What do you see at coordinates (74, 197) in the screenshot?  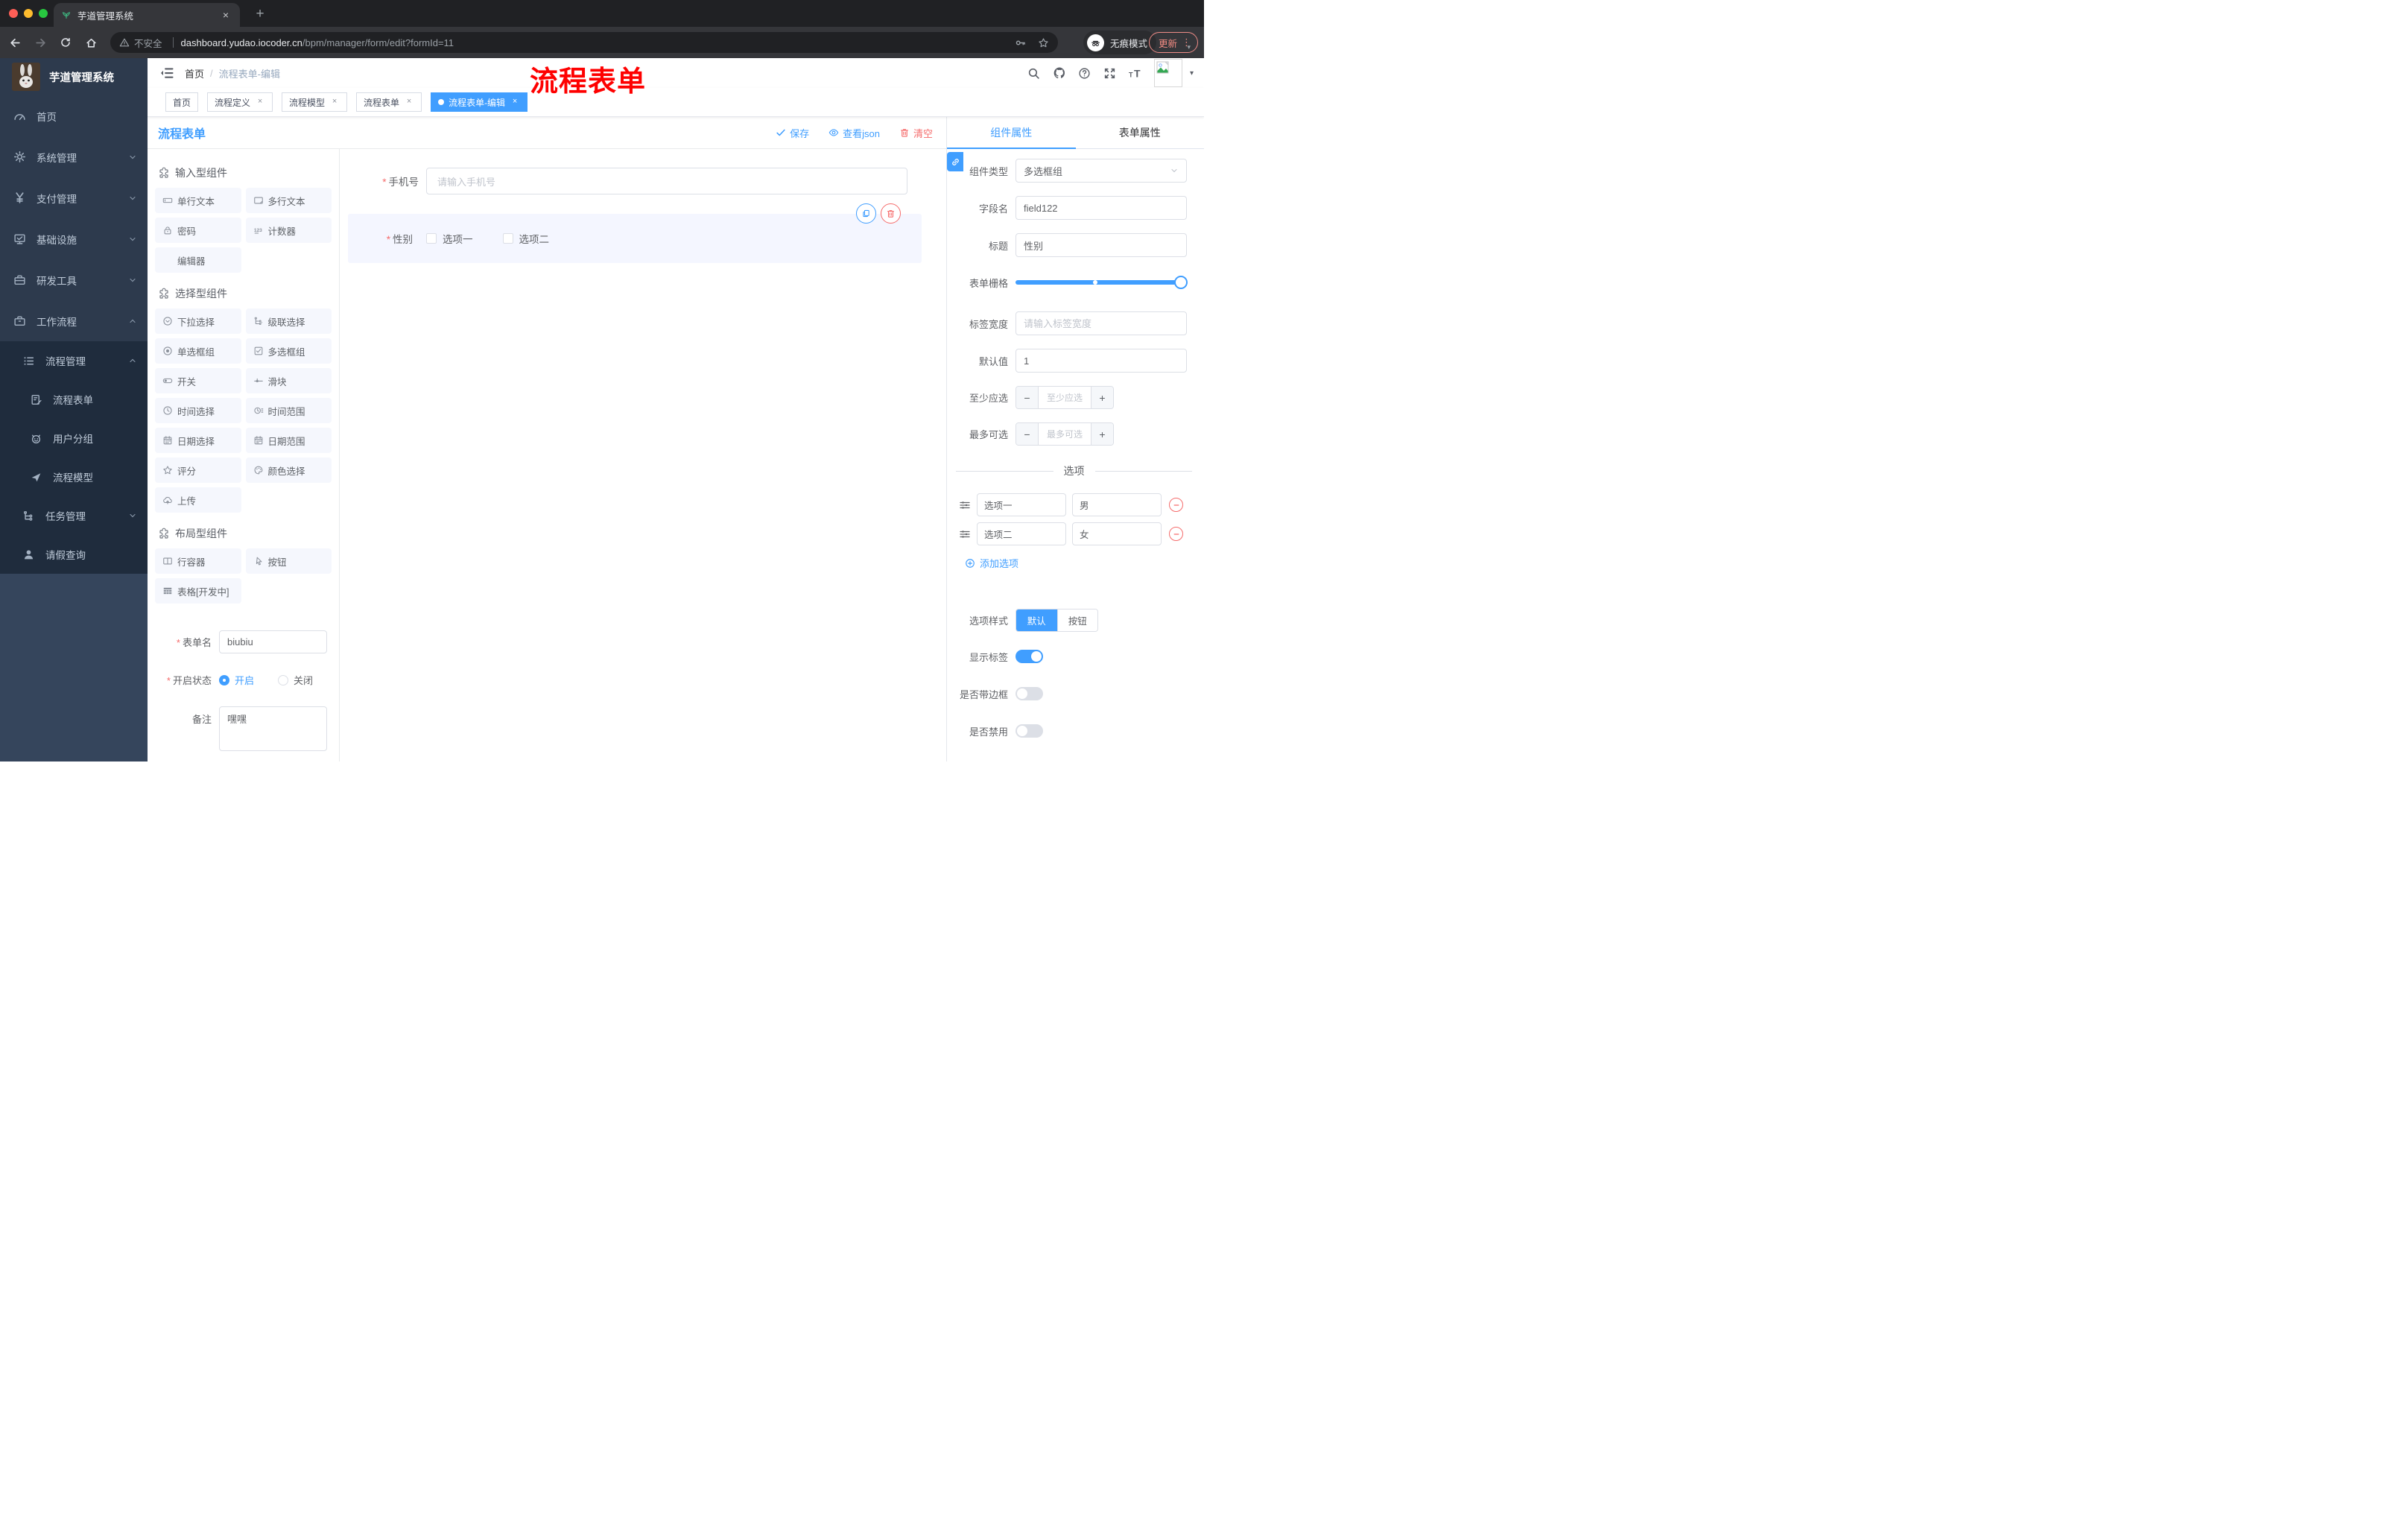 I see `sidebar-item-payment: 支付管理` at bounding box center [74, 197].